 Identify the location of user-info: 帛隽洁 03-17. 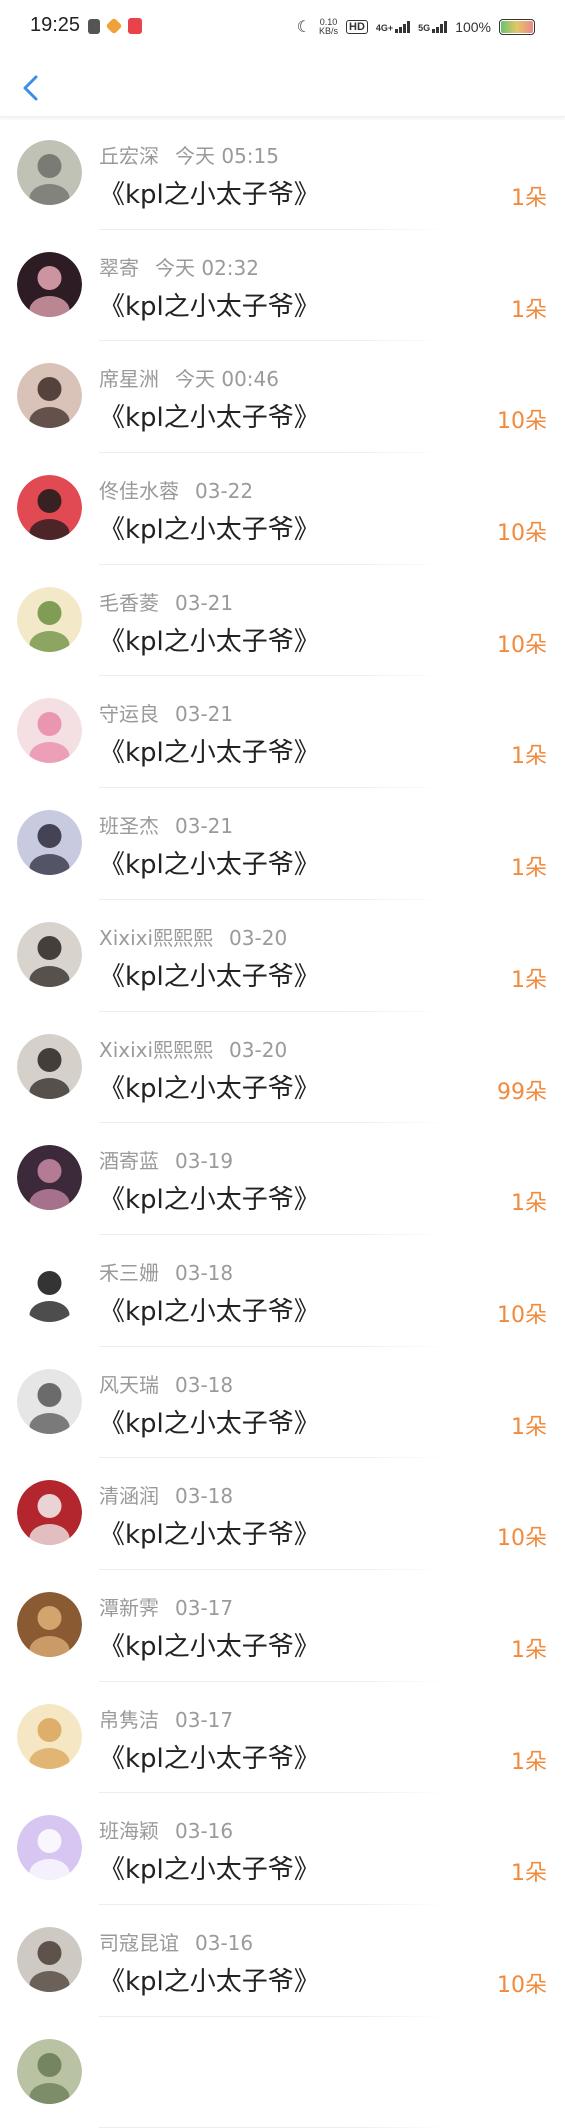
(166, 1718).